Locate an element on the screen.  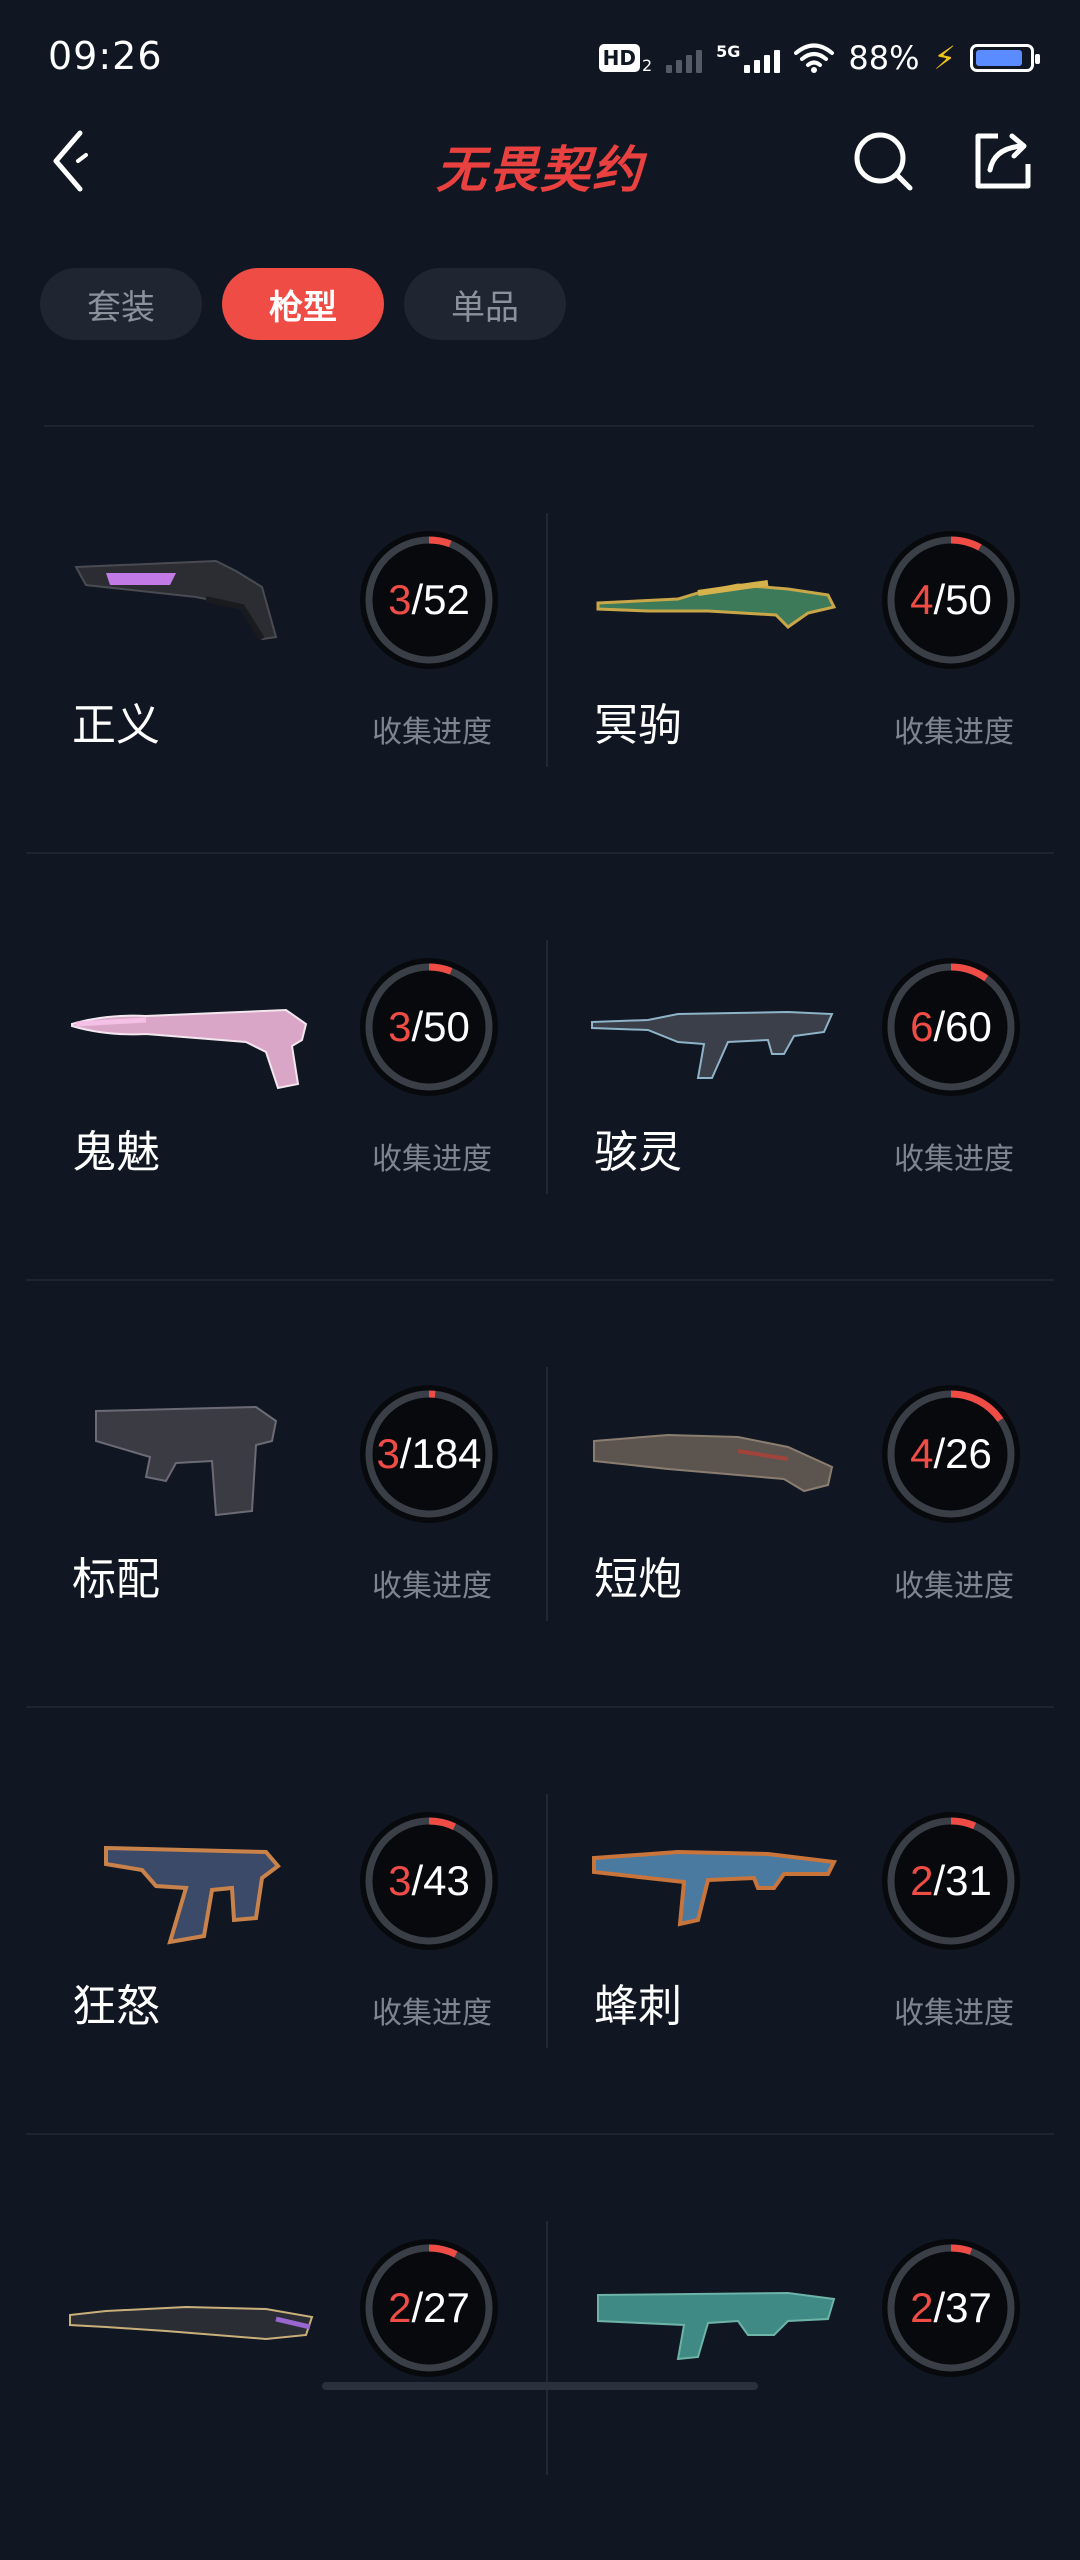
weapon-card: 4/50 冥驹 收集进度 is located at coordinates (805, 639).